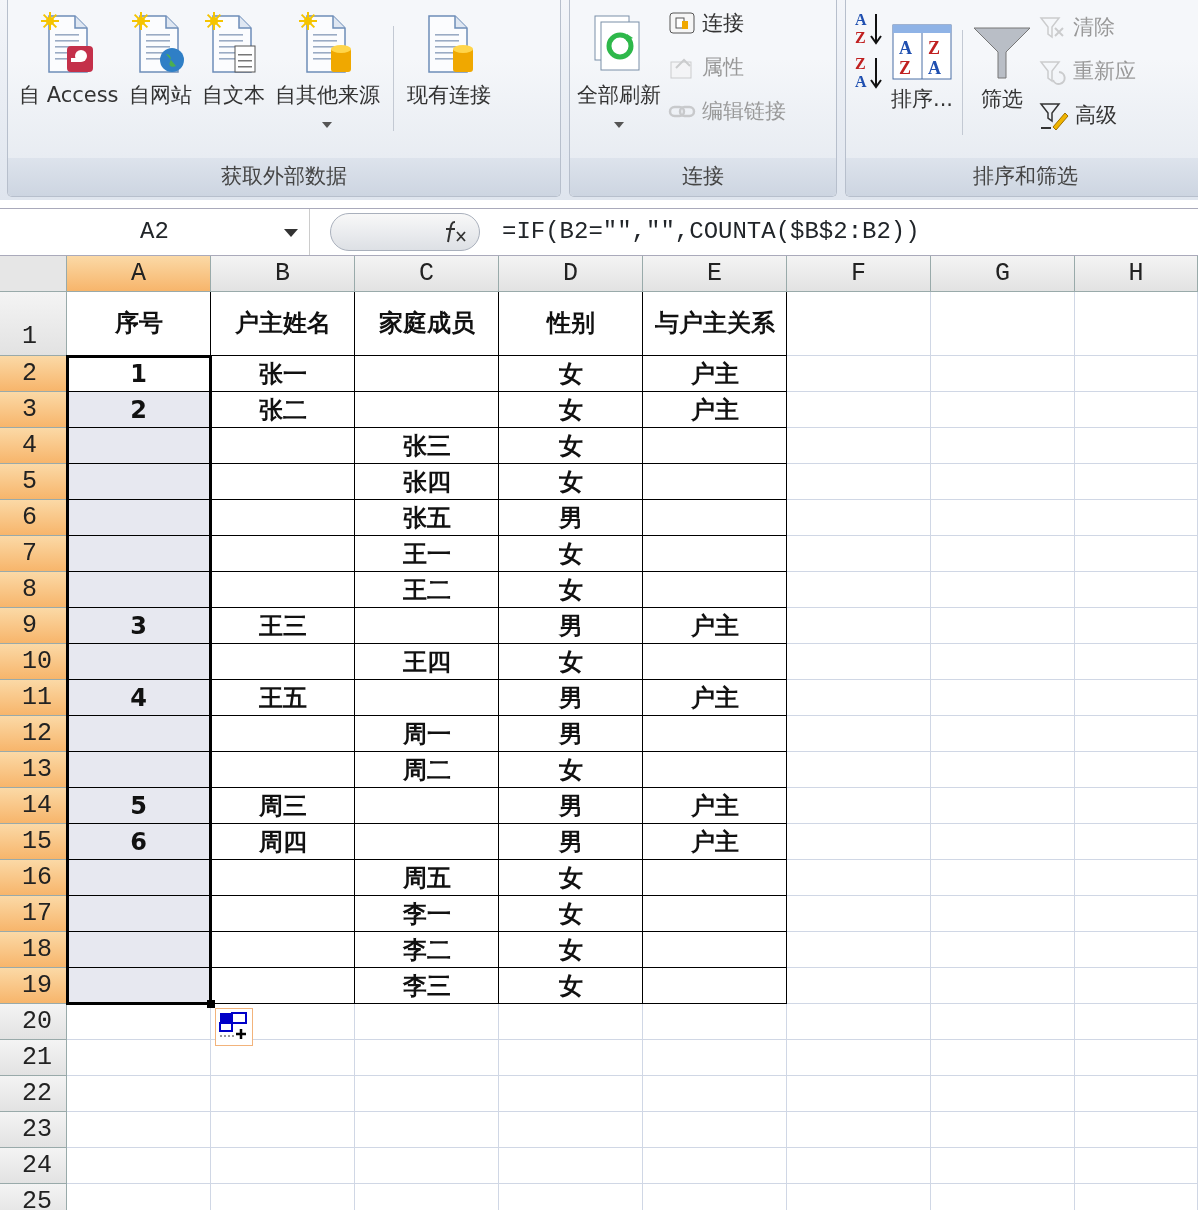  I want to click on column-heading: 与户主关系, so click(715, 324).